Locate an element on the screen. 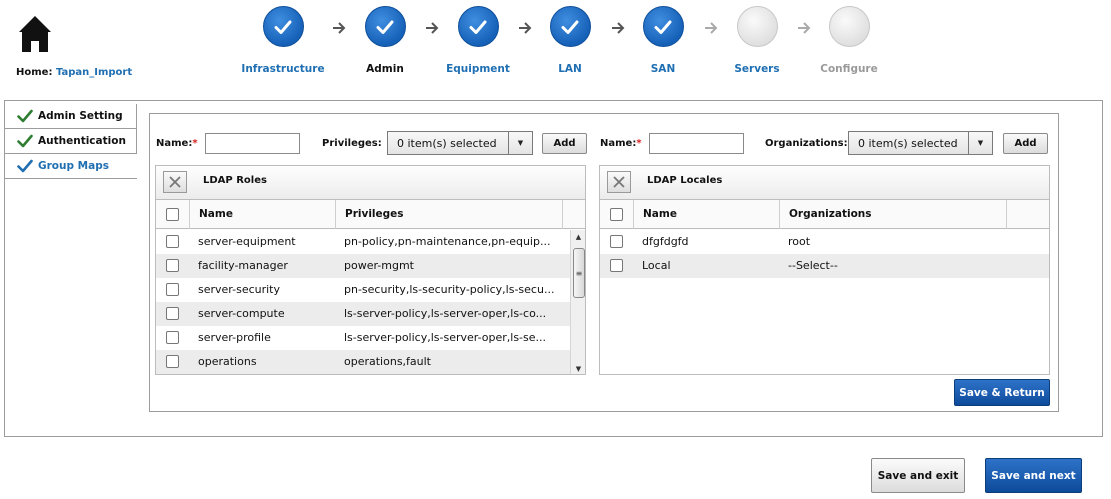 The image size is (1111, 499). role-name-cell: server-security is located at coordinates (239, 289).